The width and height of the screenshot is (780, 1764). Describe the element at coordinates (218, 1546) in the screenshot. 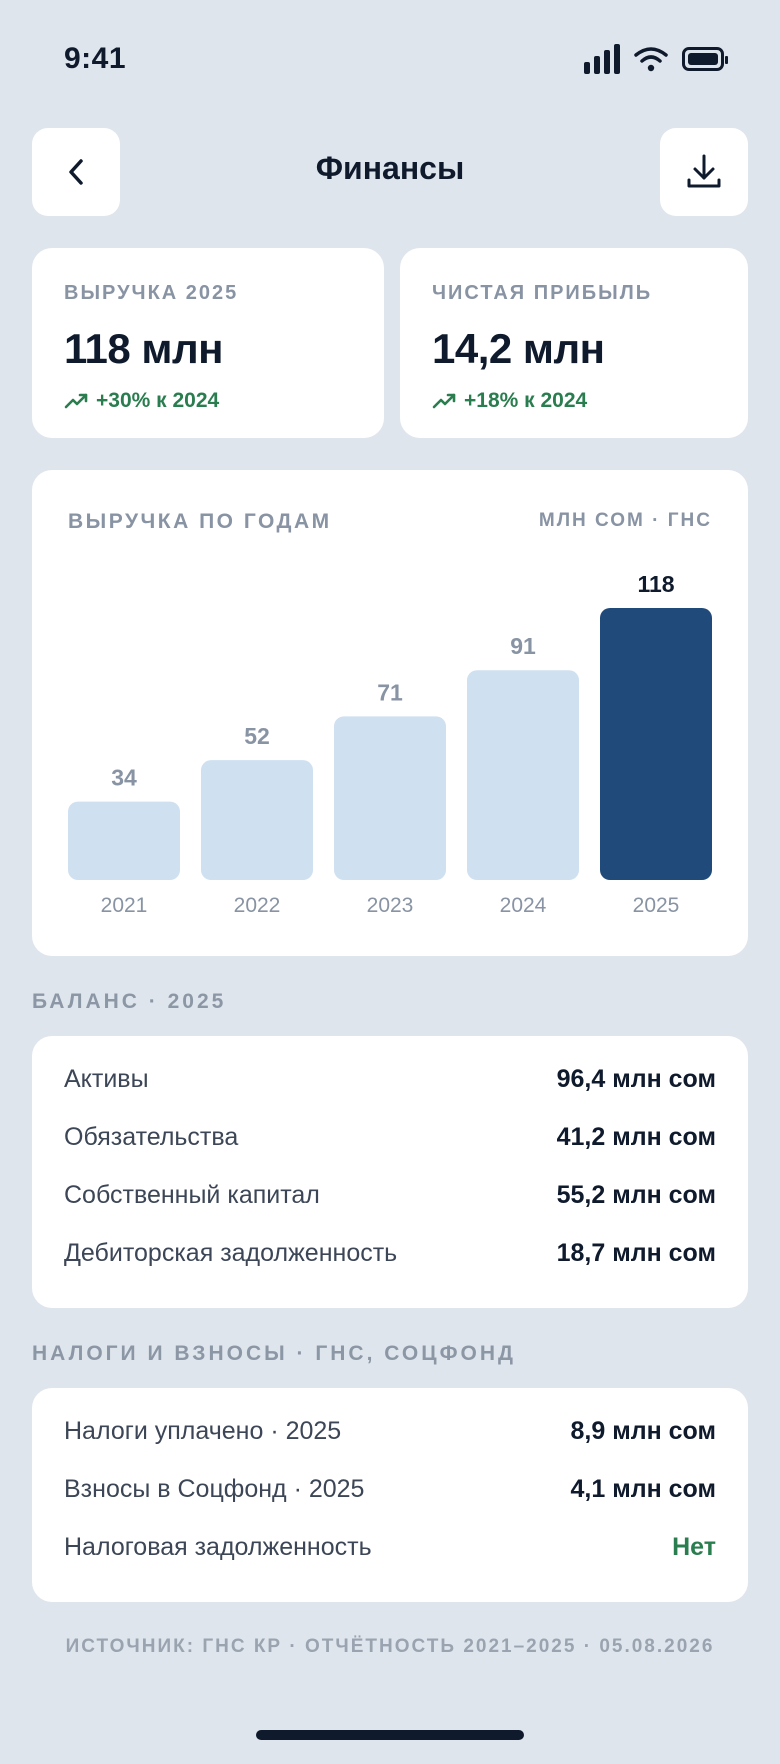

I see `row-label: Налоговая задолженность` at that location.